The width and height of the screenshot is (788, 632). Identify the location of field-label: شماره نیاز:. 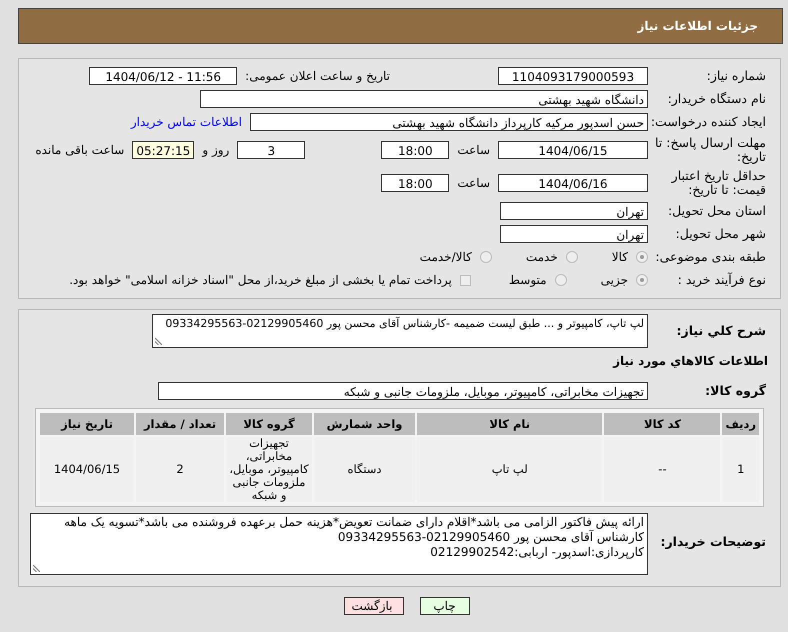
(736, 76).